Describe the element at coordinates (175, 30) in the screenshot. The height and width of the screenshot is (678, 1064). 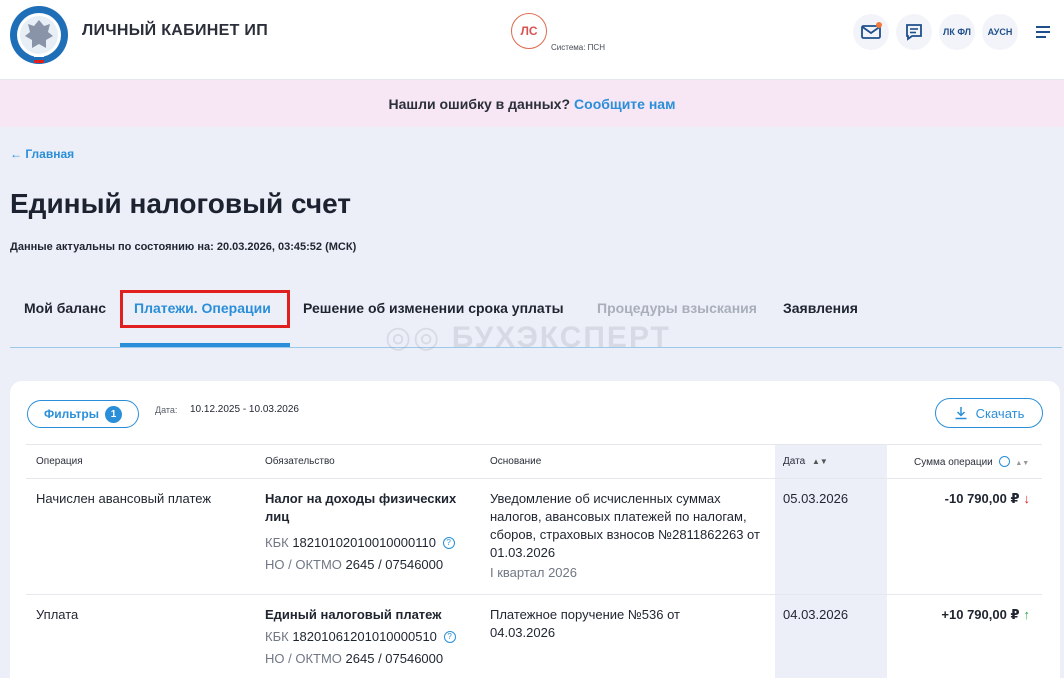
I see `app-title: ЛИЧНЫЙ КАБИНЕТ ИП` at that location.